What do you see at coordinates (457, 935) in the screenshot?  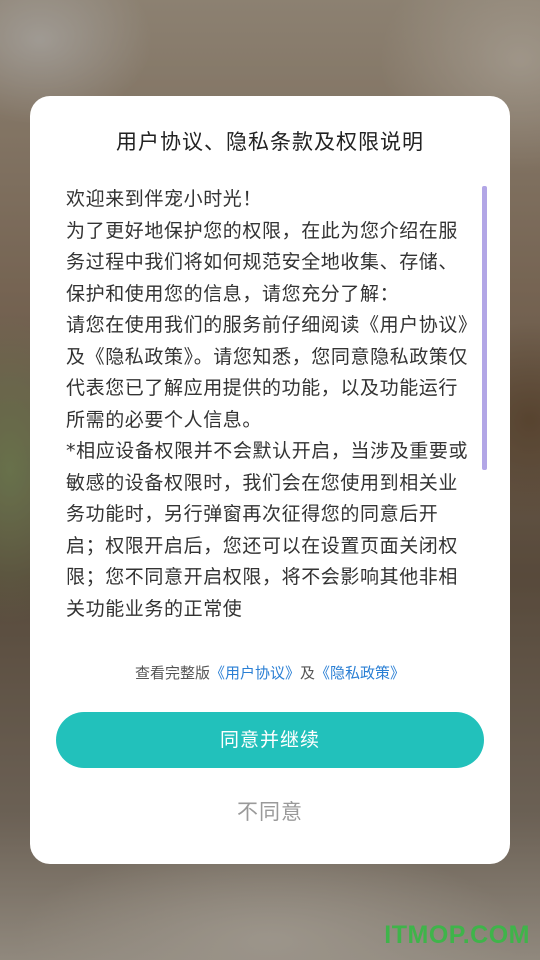 I see `site-watermark: ITMOP.COM` at bounding box center [457, 935].